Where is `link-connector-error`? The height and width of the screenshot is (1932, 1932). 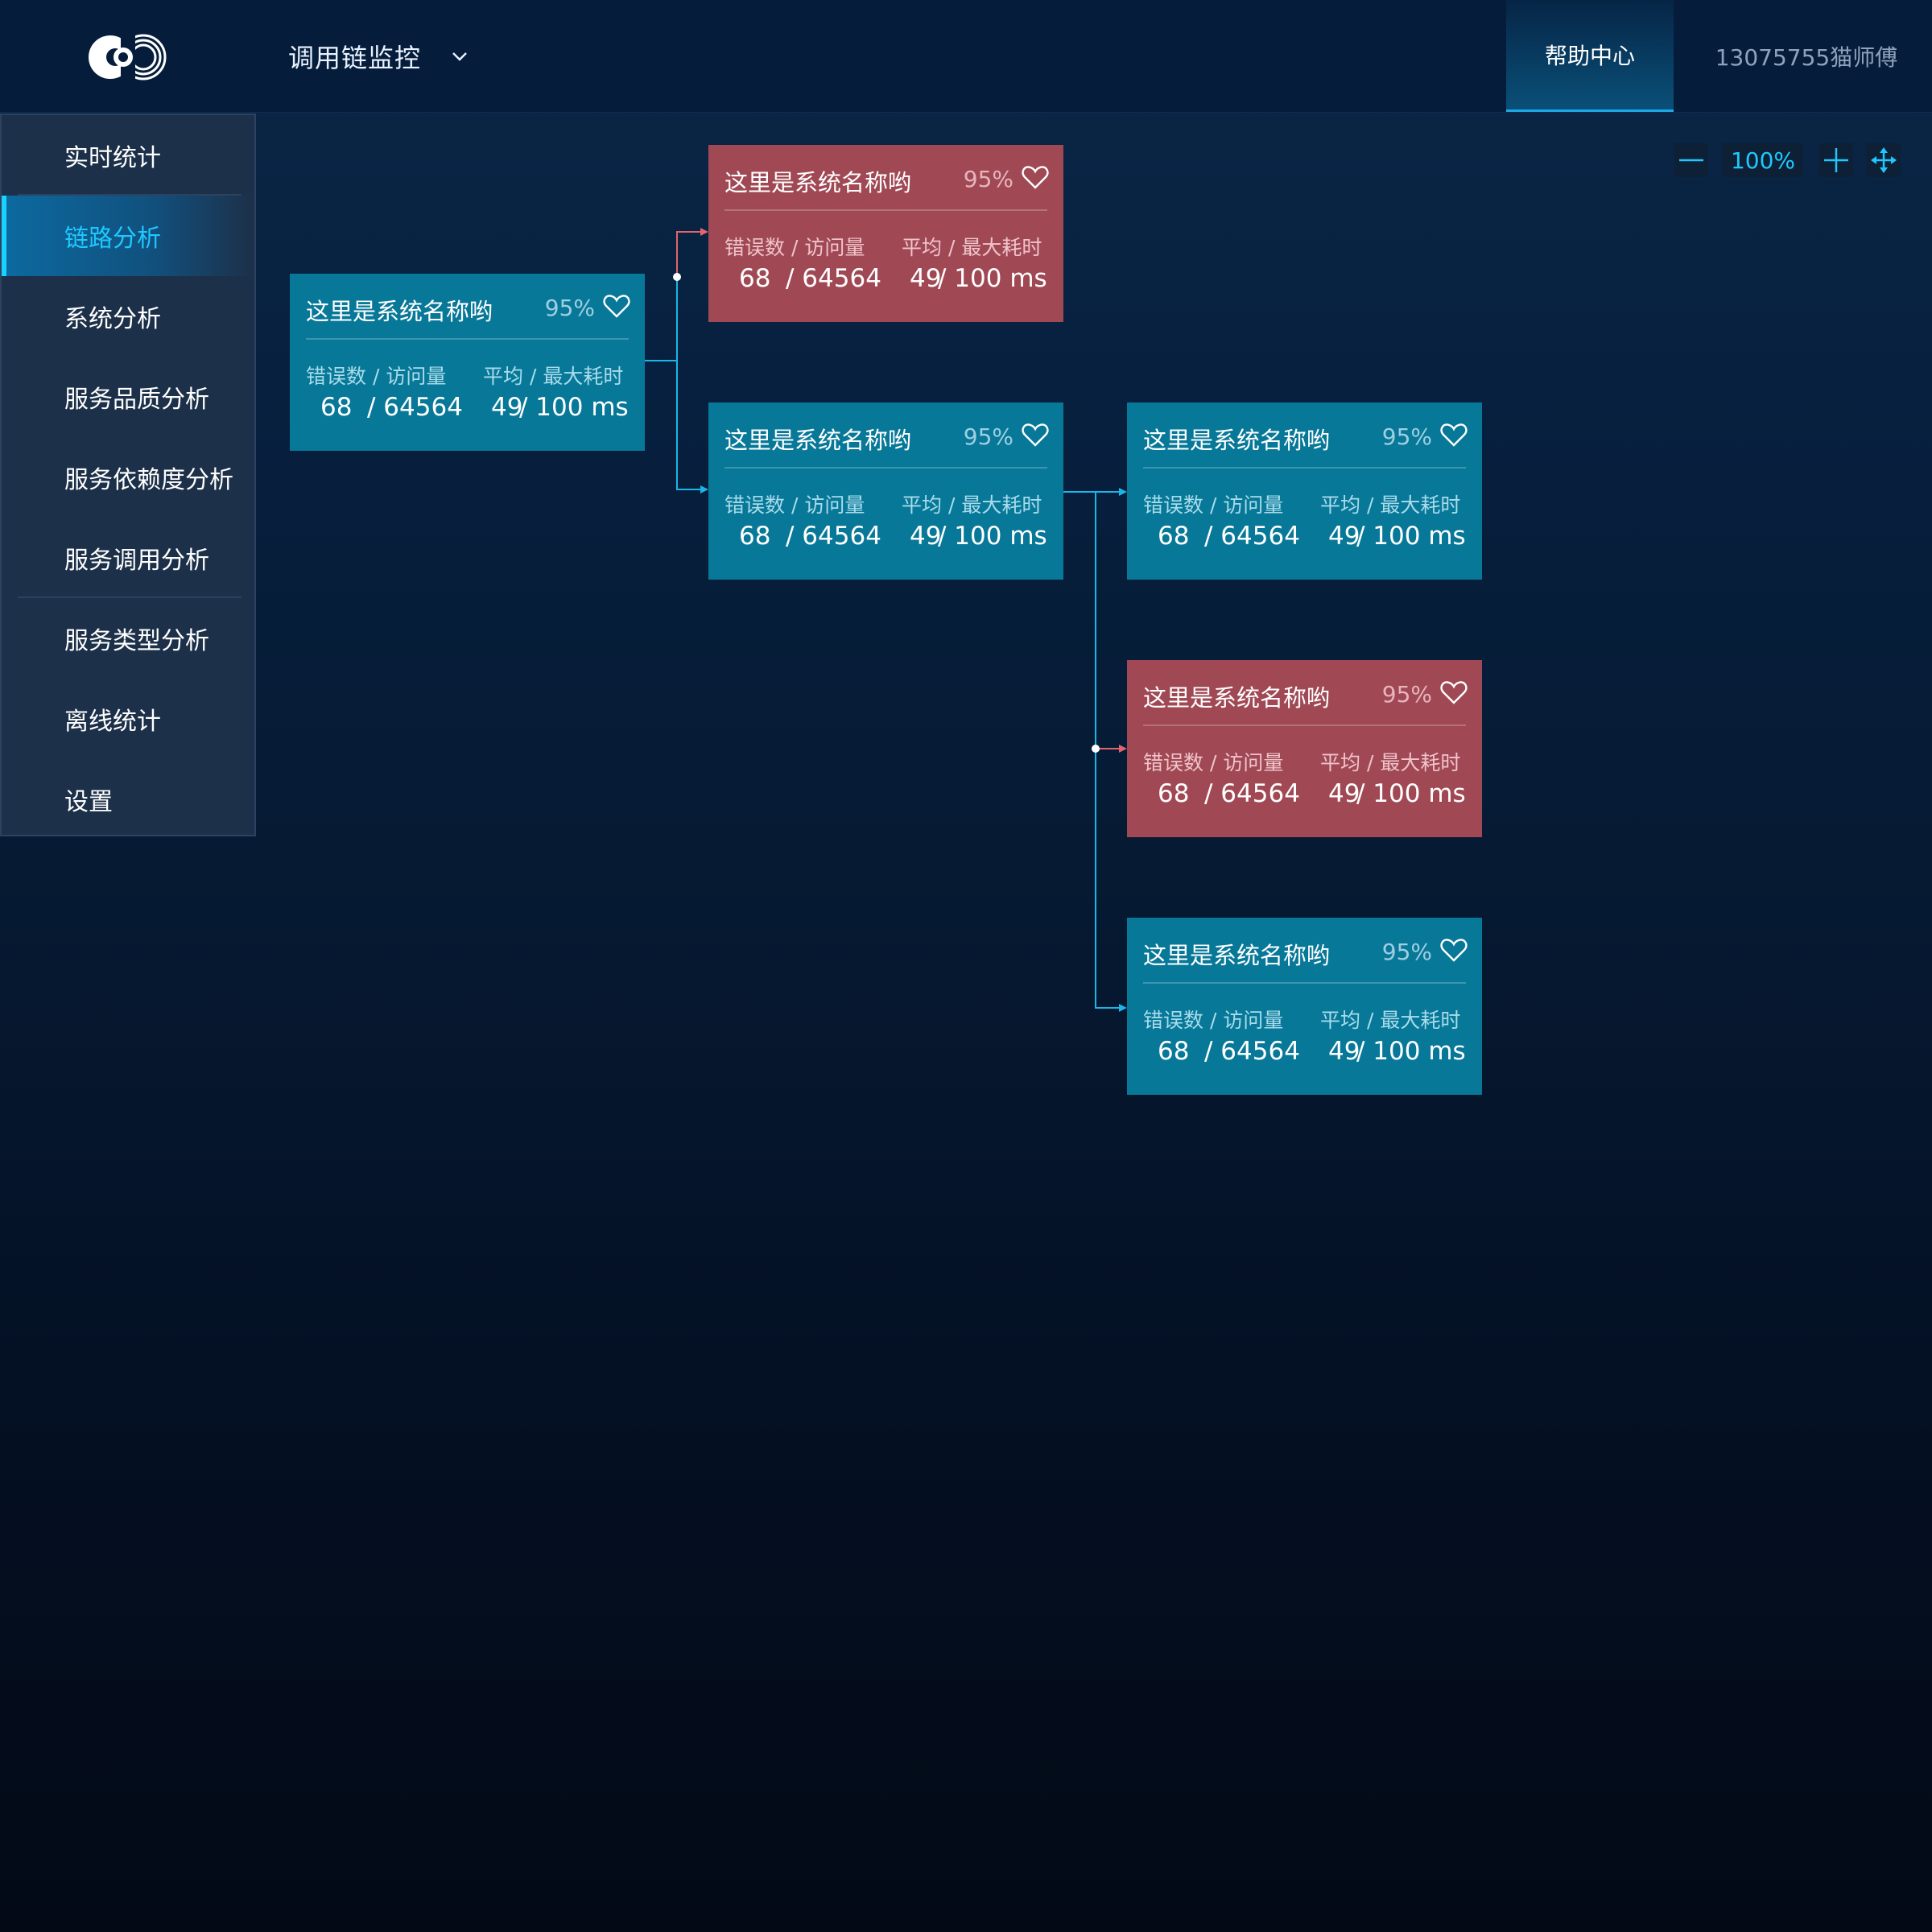 link-connector-error is located at coordinates (689, 254).